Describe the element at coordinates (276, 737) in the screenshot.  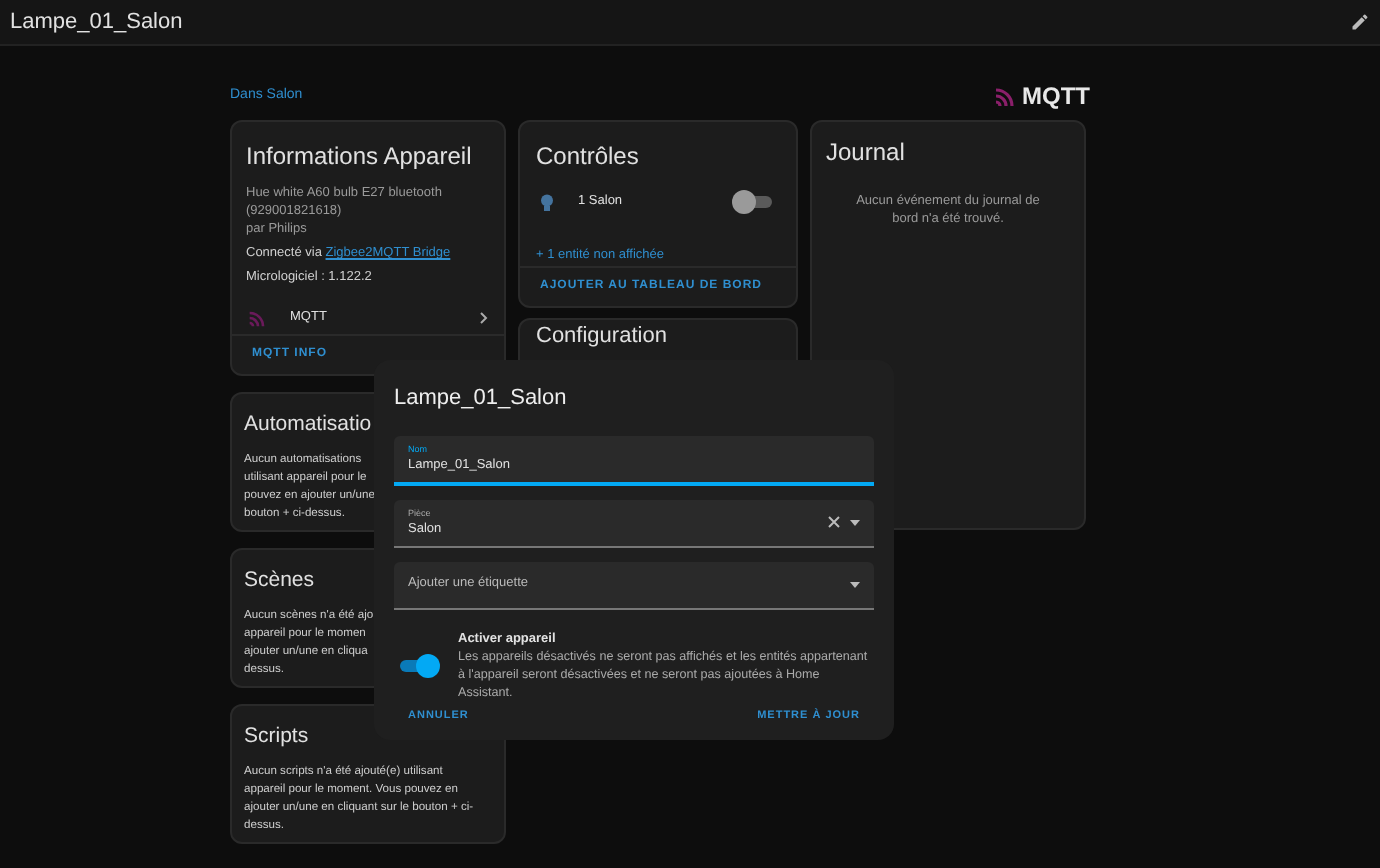
I see `card-title: Scripts` at that location.